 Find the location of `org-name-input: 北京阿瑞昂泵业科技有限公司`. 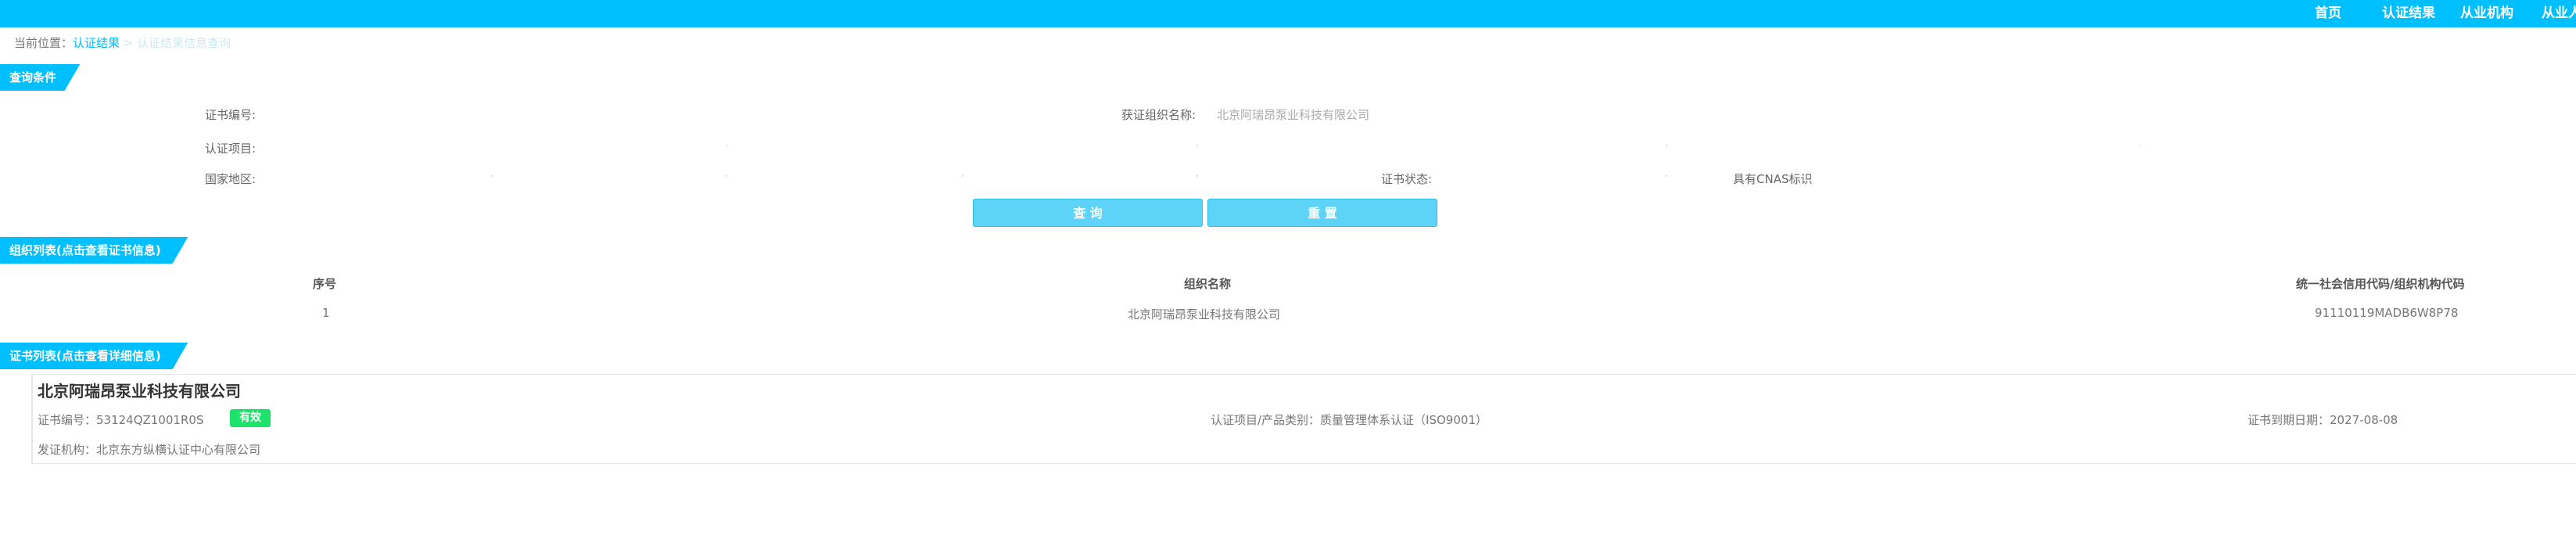

org-name-input: 北京阿瑞昂泵业科技有限公司 is located at coordinates (1293, 114).